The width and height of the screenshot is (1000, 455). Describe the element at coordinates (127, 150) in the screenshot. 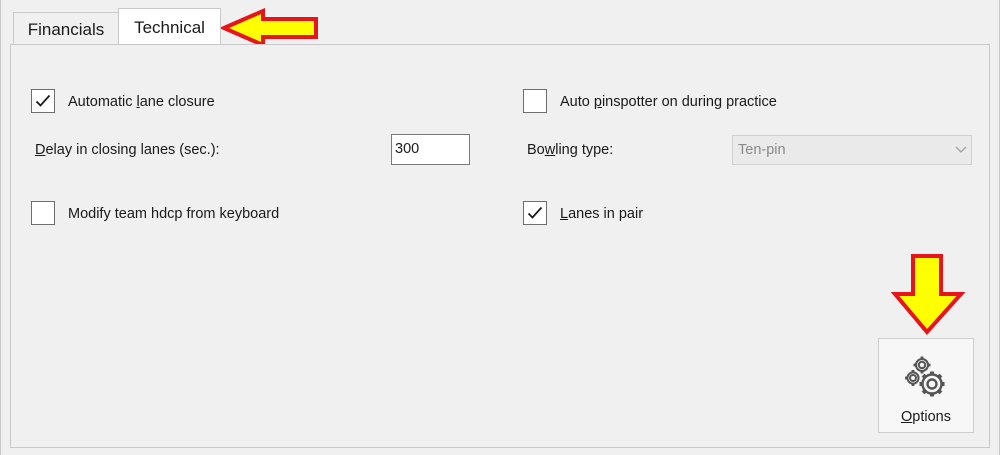

I see `delay-closing-label: Delay in closing lanes (sec.):` at that location.